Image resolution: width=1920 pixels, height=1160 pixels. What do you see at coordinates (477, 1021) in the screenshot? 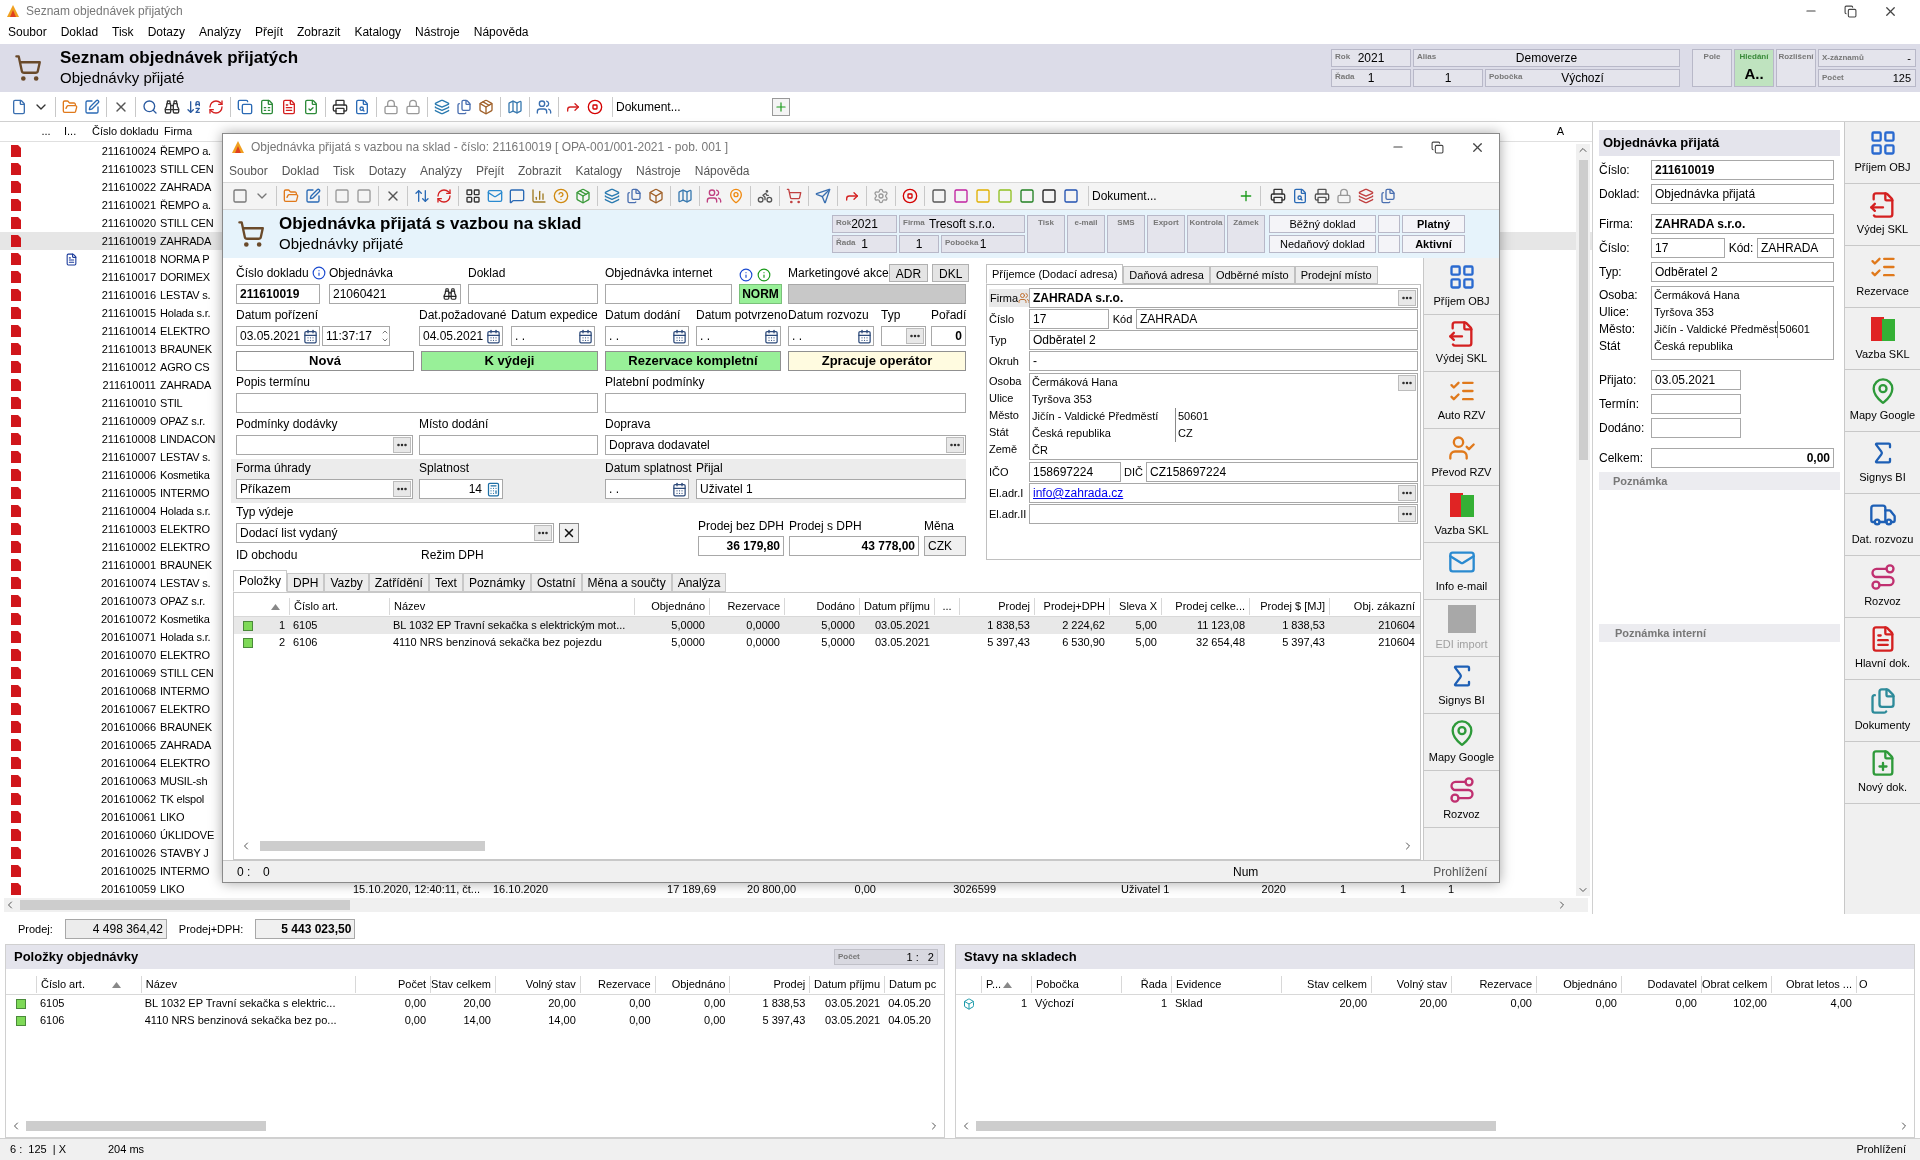
I see `table-cell-text: 14,00` at bounding box center [477, 1021].